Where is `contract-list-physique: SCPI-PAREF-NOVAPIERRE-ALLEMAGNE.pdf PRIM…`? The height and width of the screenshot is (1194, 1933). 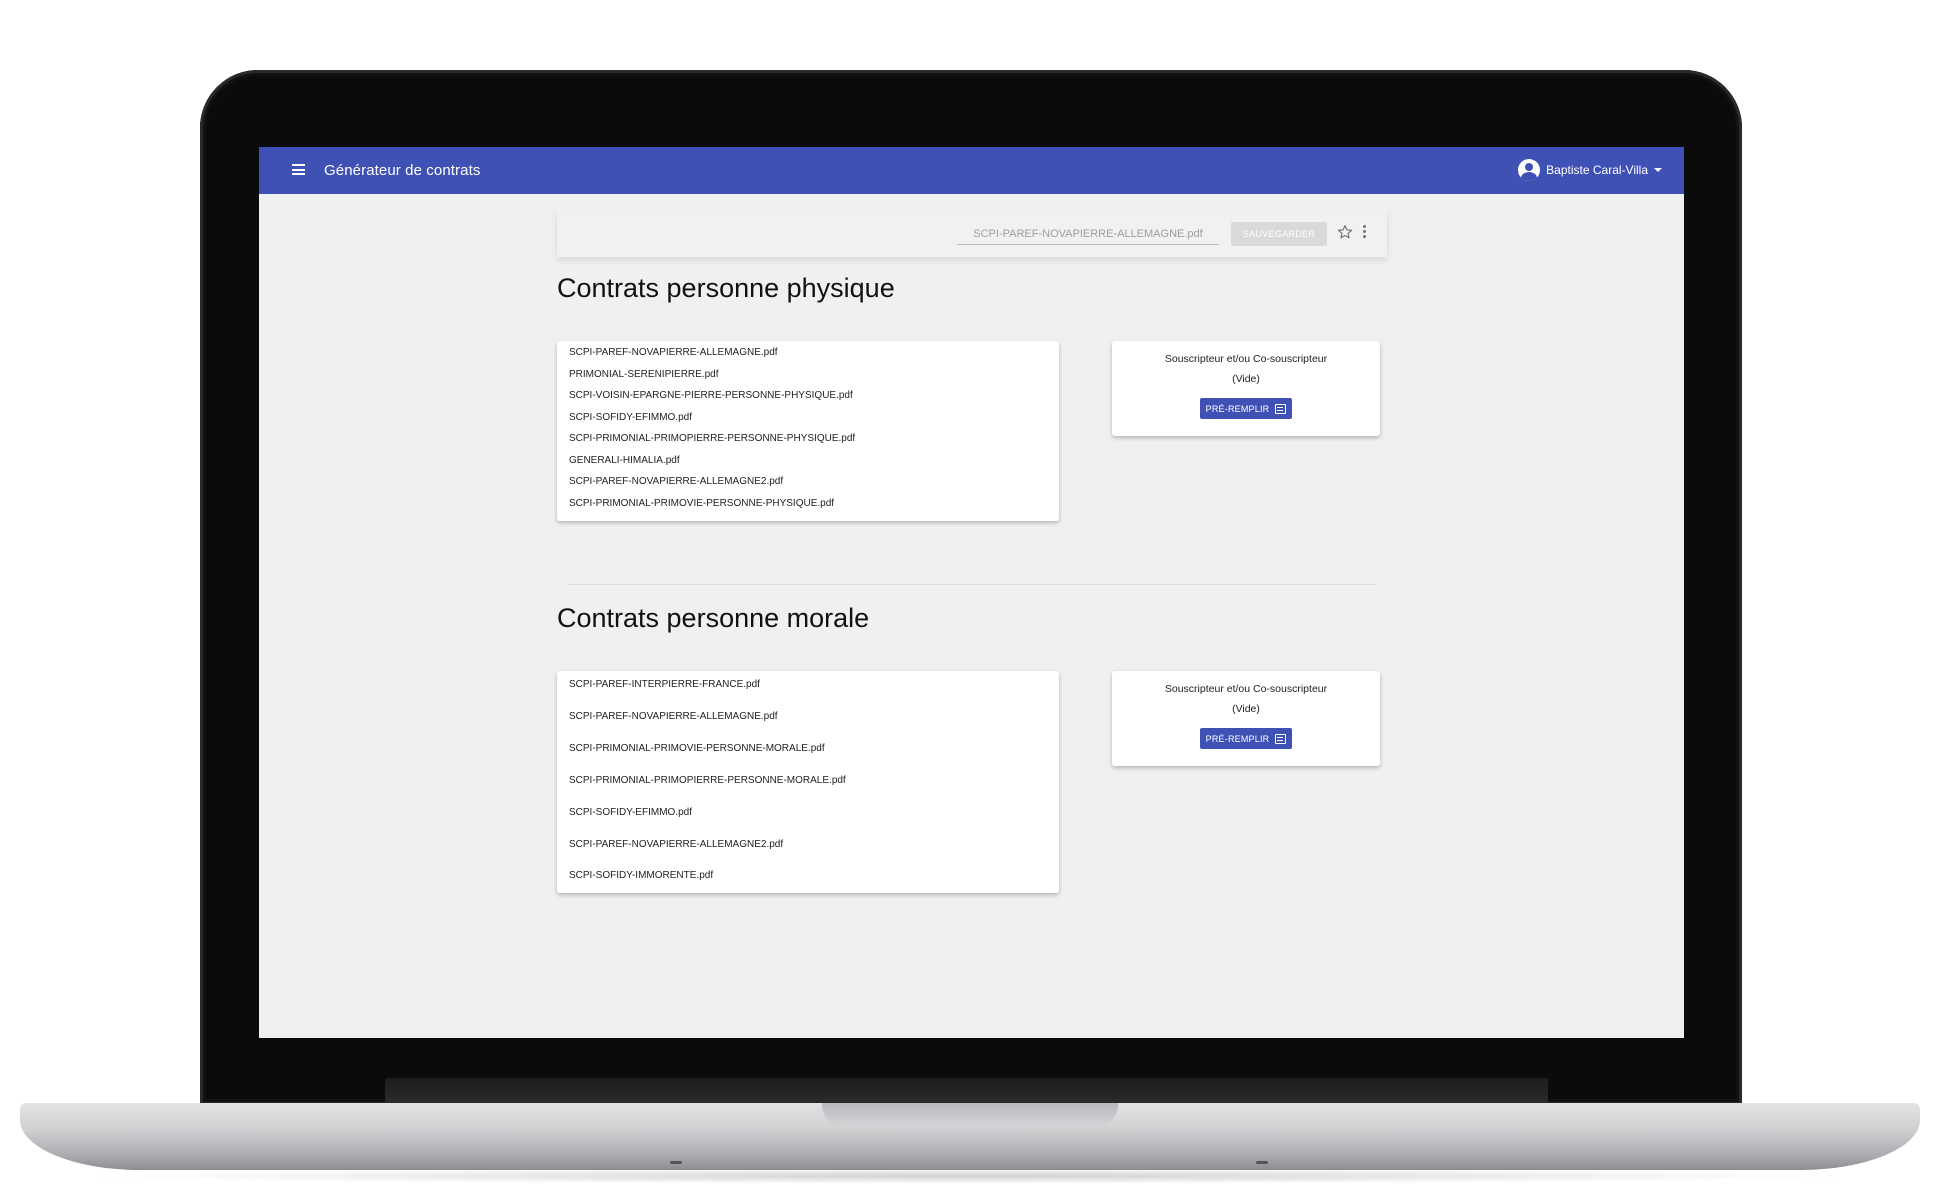 contract-list-physique: SCPI-PAREF-NOVAPIERRE-ALLEMAGNE.pdf PRIM… is located at coordinates (808, 431).